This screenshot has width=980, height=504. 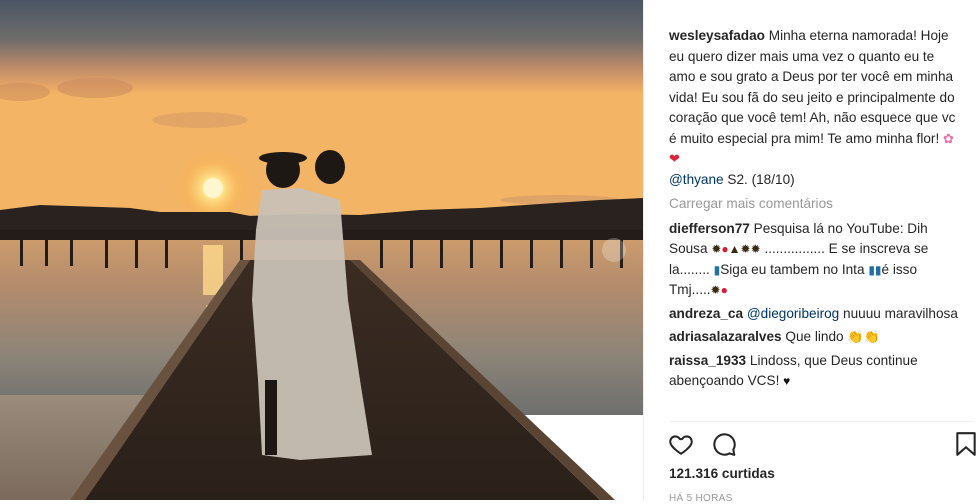 I want to click on speech-bubble-icon, so click(x=724, y=444).